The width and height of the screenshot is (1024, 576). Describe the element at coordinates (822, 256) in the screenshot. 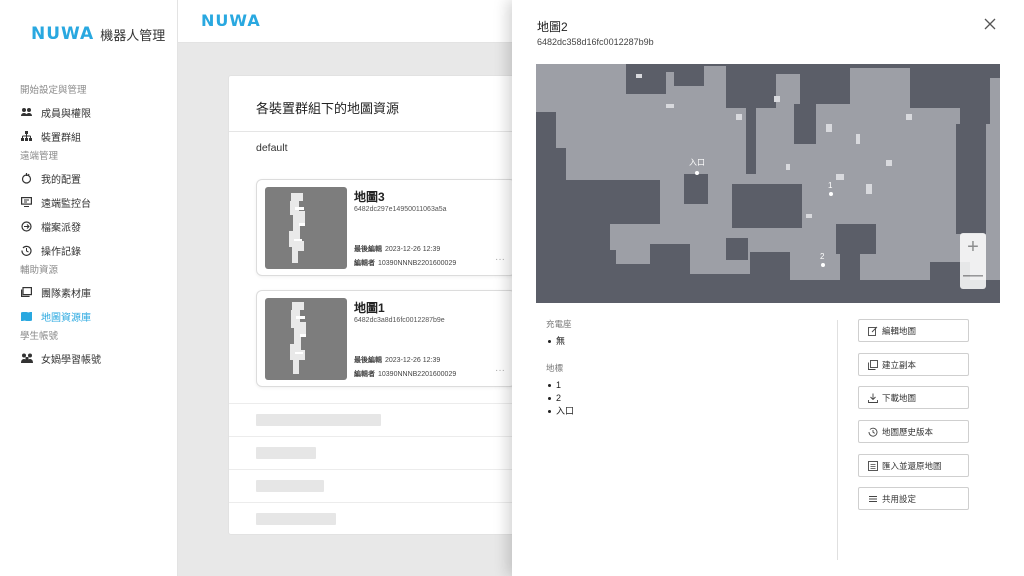

I see `map-marker-label: 2` at that location.